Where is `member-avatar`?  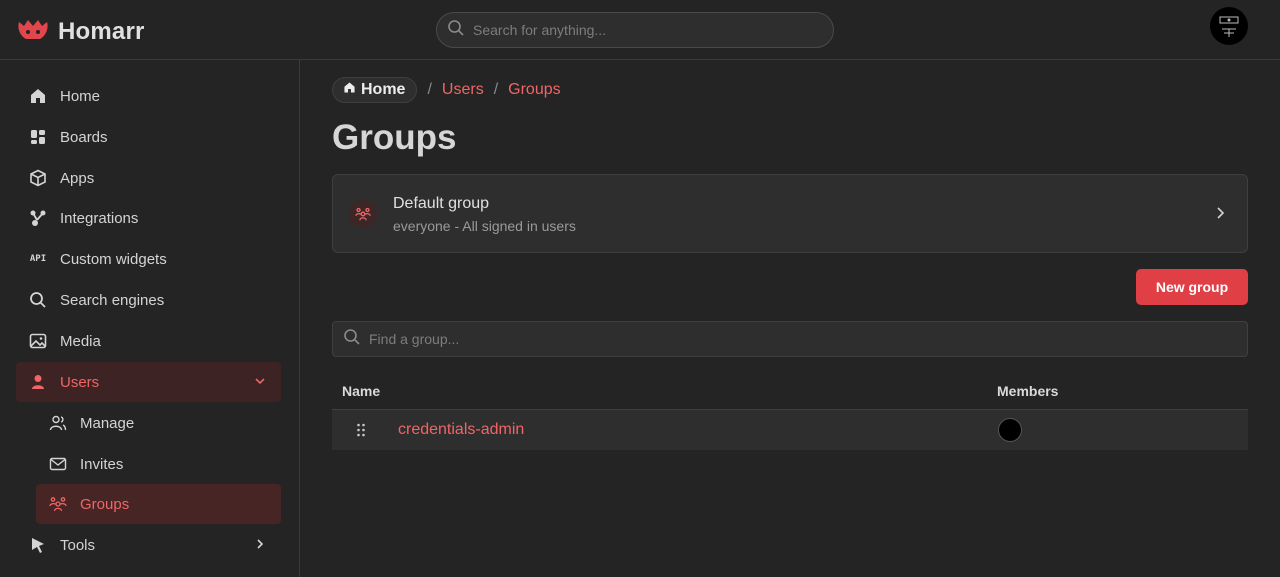 member-avatar is located at coordinates (1010, 430).